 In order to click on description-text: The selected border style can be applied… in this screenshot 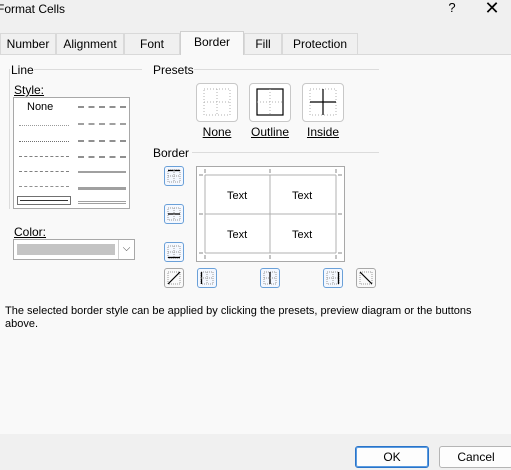, I will do `click(238, 317)`.